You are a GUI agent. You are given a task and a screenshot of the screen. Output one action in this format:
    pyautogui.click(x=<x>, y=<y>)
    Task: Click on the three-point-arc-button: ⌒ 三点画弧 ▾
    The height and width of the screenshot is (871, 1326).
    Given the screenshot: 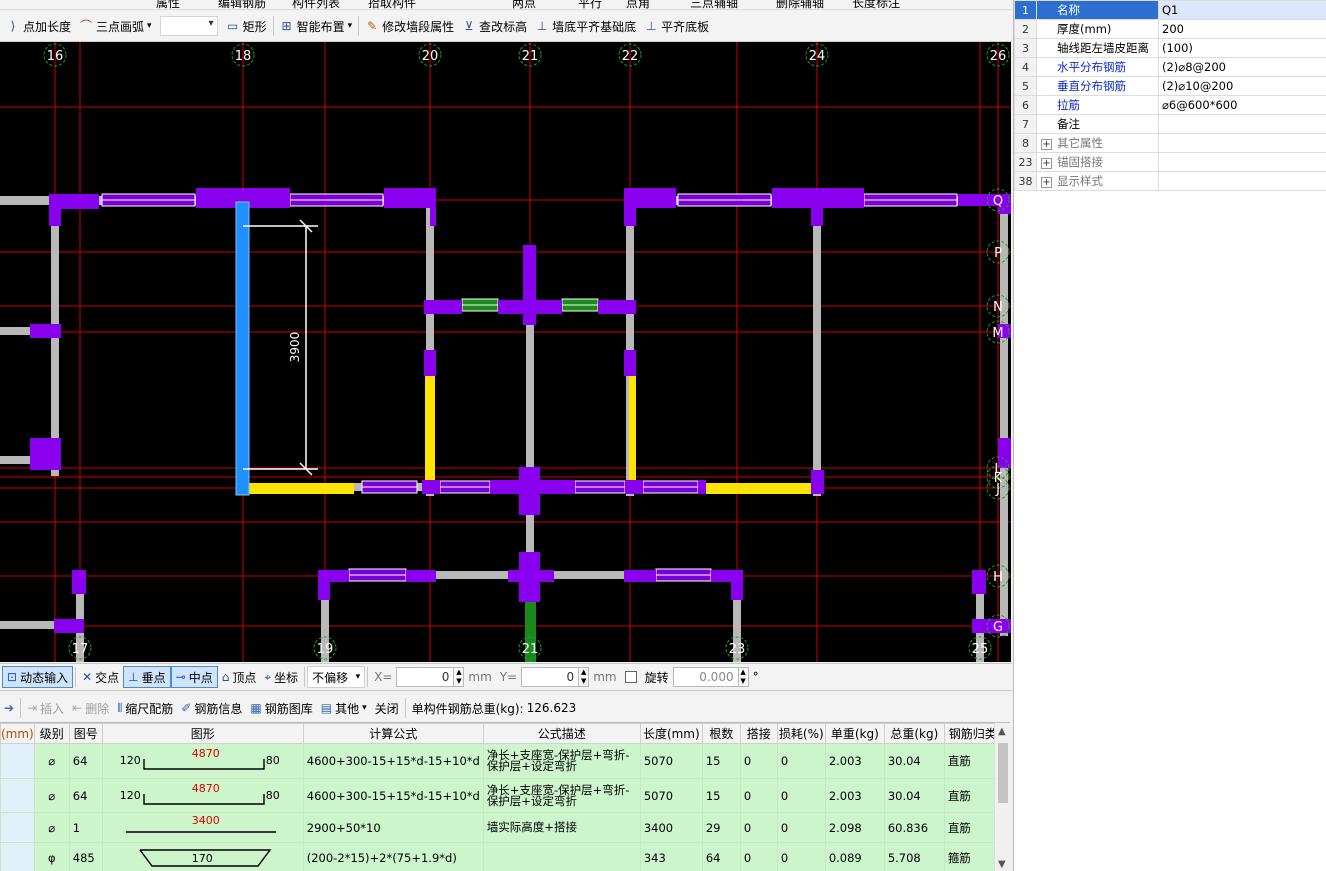 What is the action you would take?
    pyautogui.click(x=115, y=26)
    